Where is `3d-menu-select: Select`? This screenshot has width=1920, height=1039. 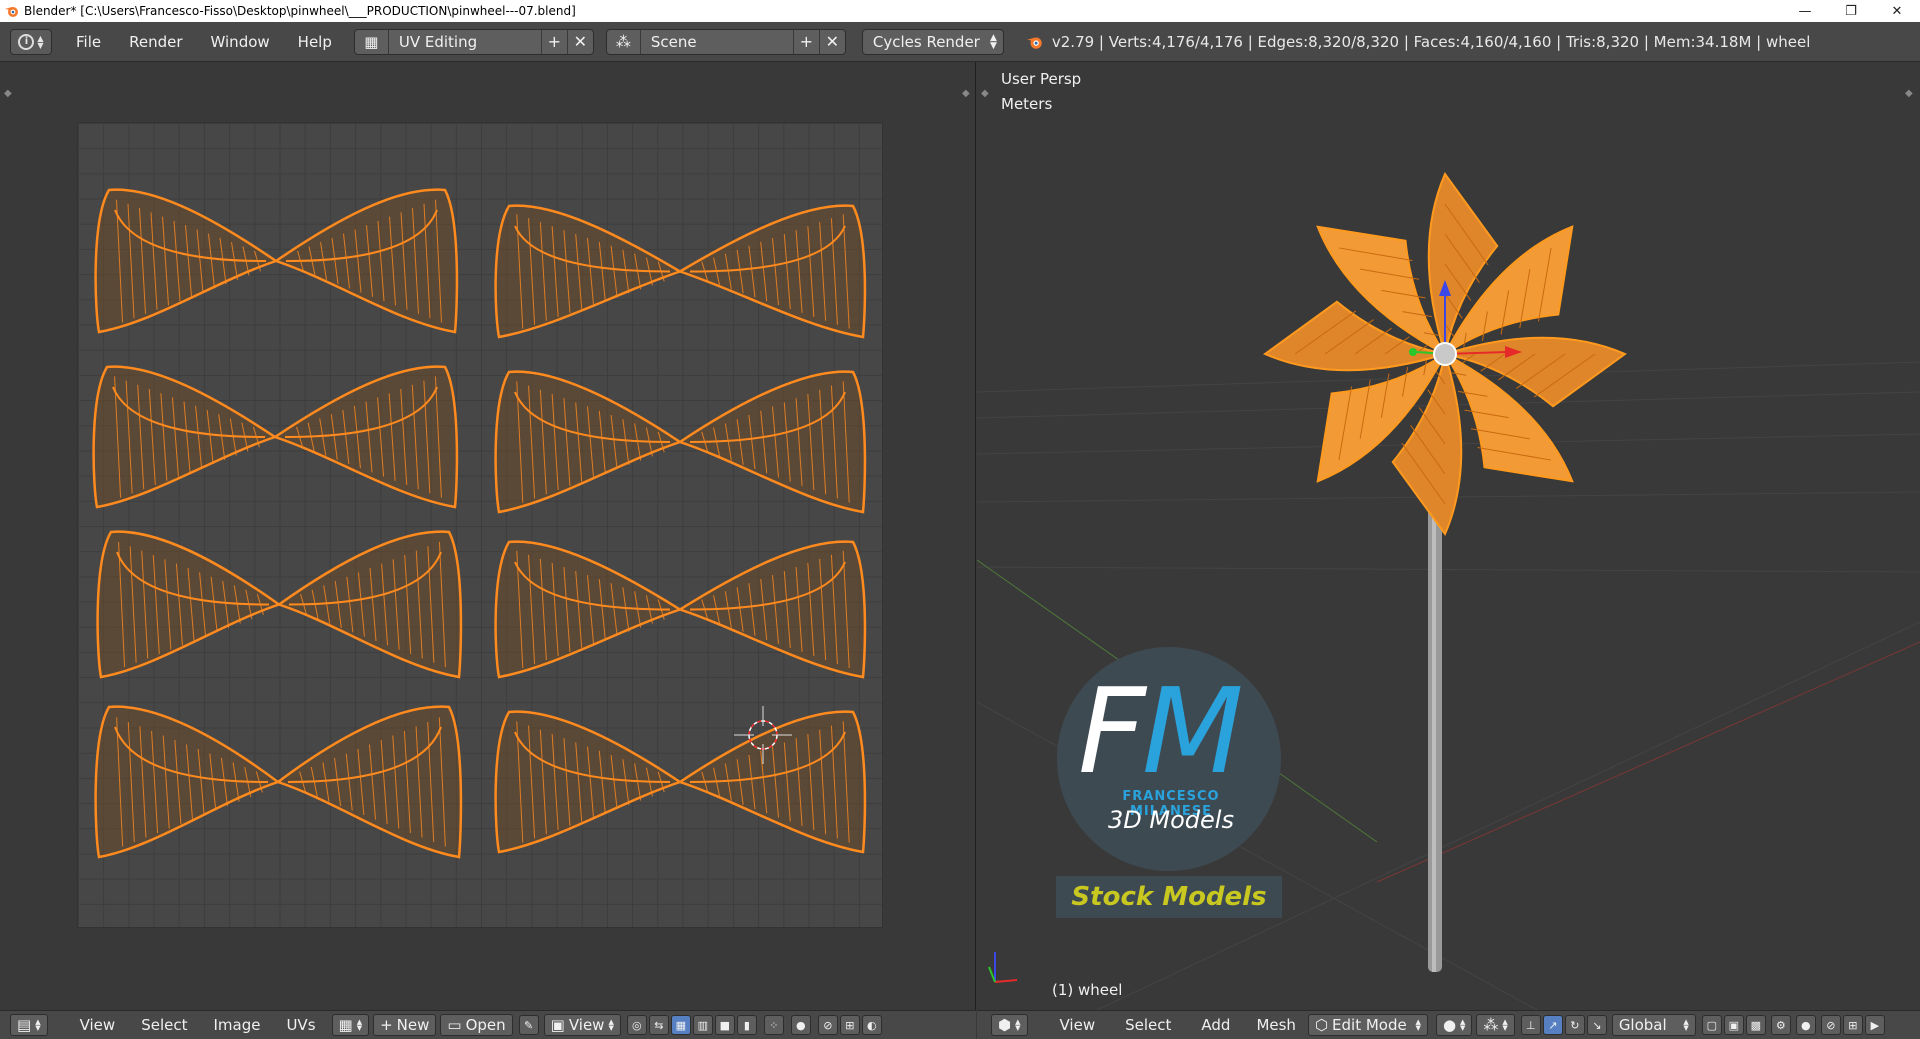
3d-menu-select: Select is located at coordinates (1148, 1025).